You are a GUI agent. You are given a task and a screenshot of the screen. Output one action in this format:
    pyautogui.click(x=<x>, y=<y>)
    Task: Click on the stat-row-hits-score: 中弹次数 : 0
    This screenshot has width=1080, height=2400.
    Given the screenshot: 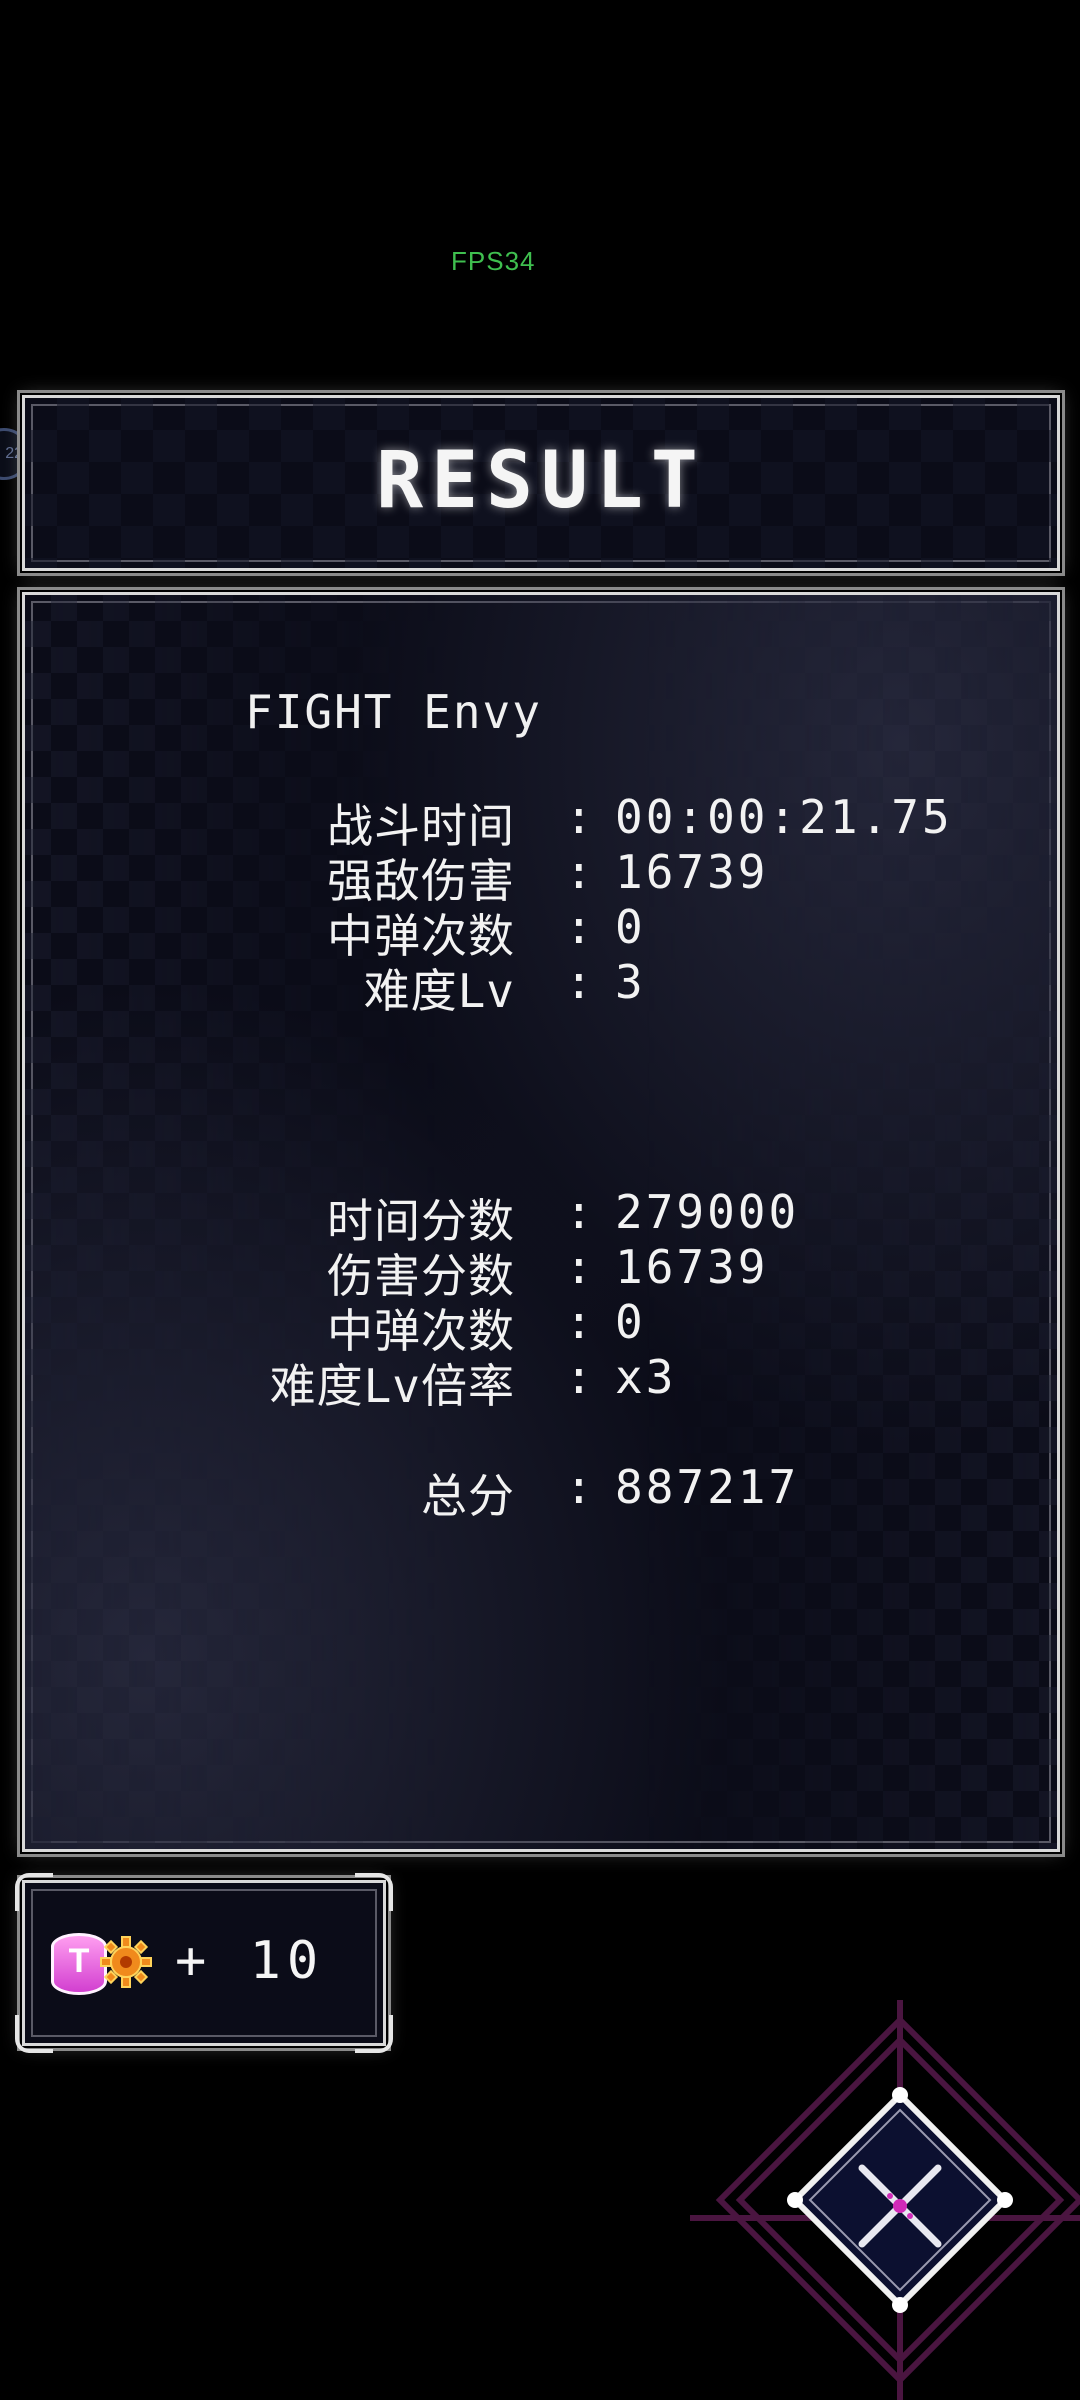 What is the action you would take?
    pyautogui.click(x=525, y=1326)
    